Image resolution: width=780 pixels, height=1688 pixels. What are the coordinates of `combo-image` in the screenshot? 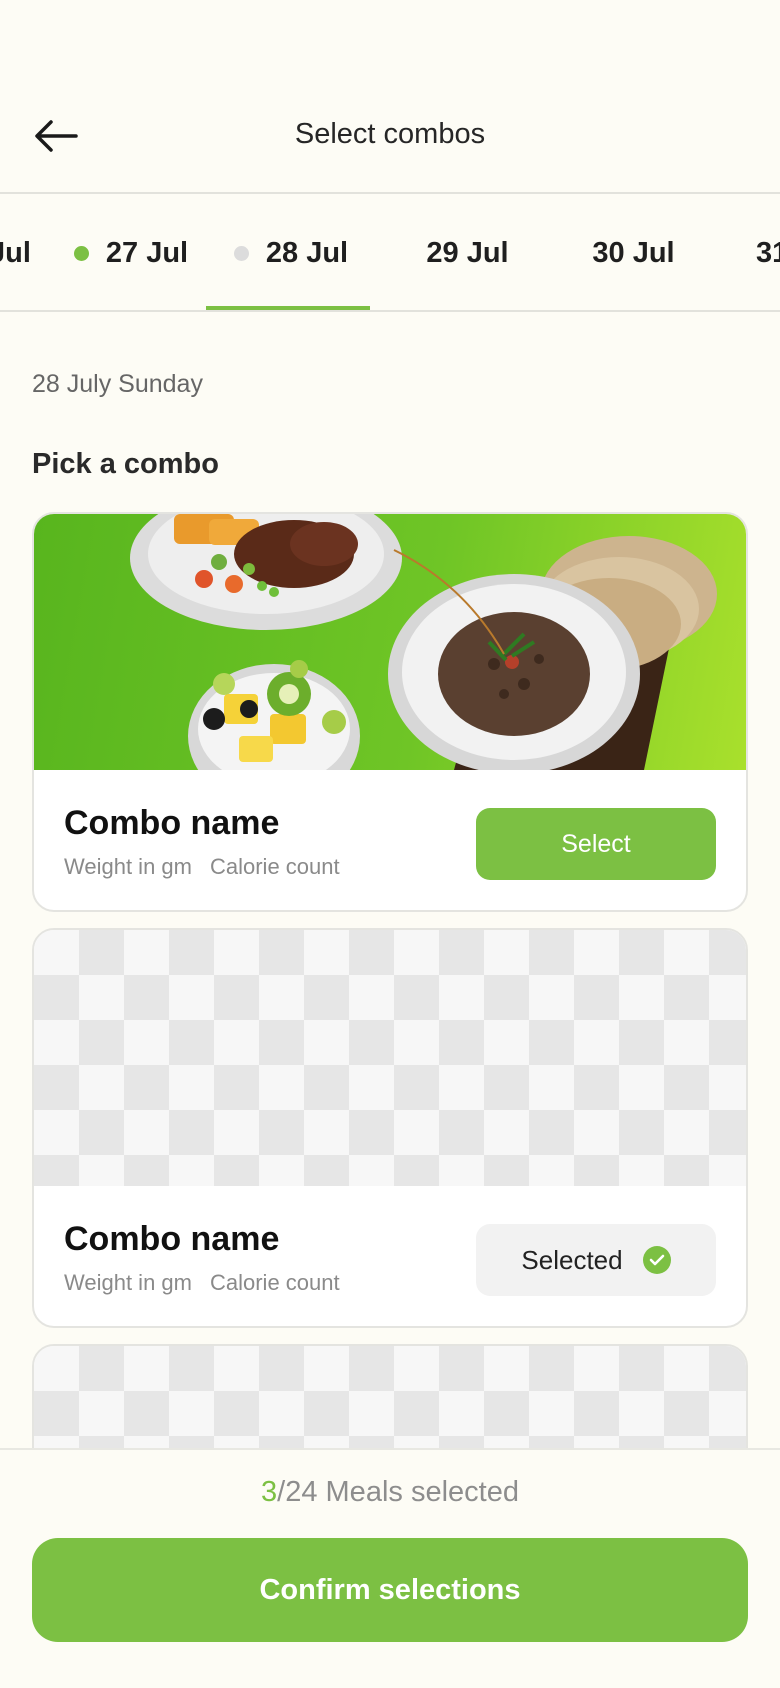 It's located at (390, 642).